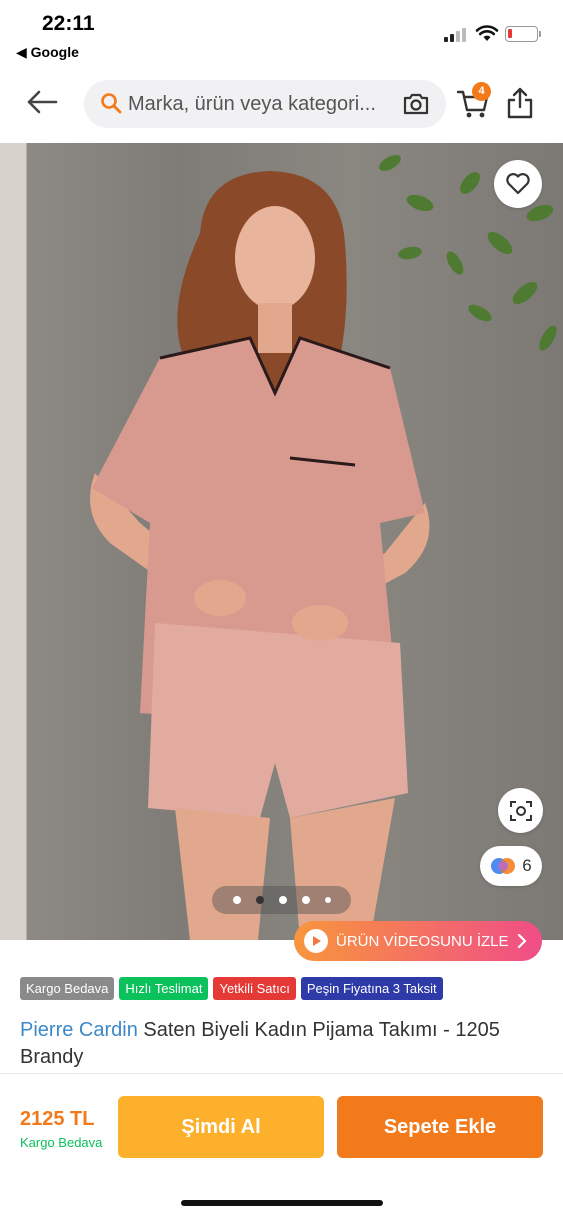 This screenshot has width=563, height=1218. What do you see at coordinates (521, 941) in the screenshot?
I see `chevron-right-icon` at bounding box center [521, 941].